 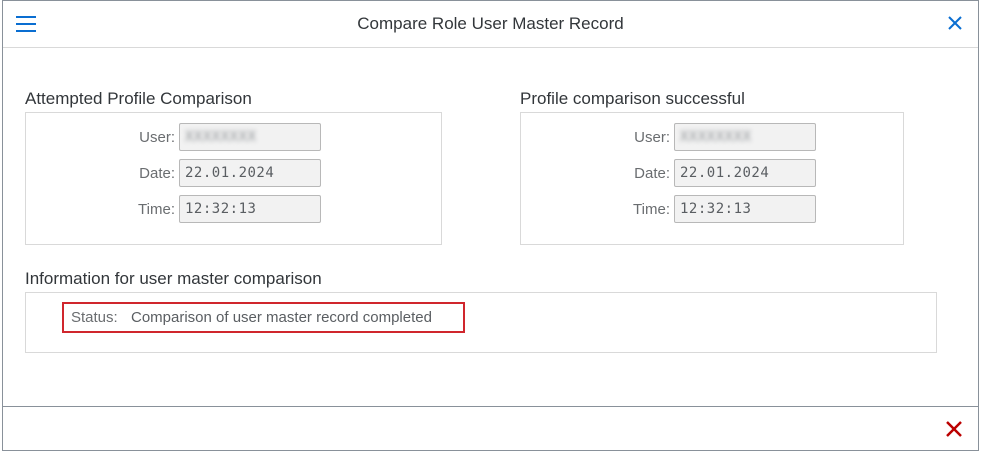 I want to click on successful-date-label: Date:, so click(x=652, y=173).